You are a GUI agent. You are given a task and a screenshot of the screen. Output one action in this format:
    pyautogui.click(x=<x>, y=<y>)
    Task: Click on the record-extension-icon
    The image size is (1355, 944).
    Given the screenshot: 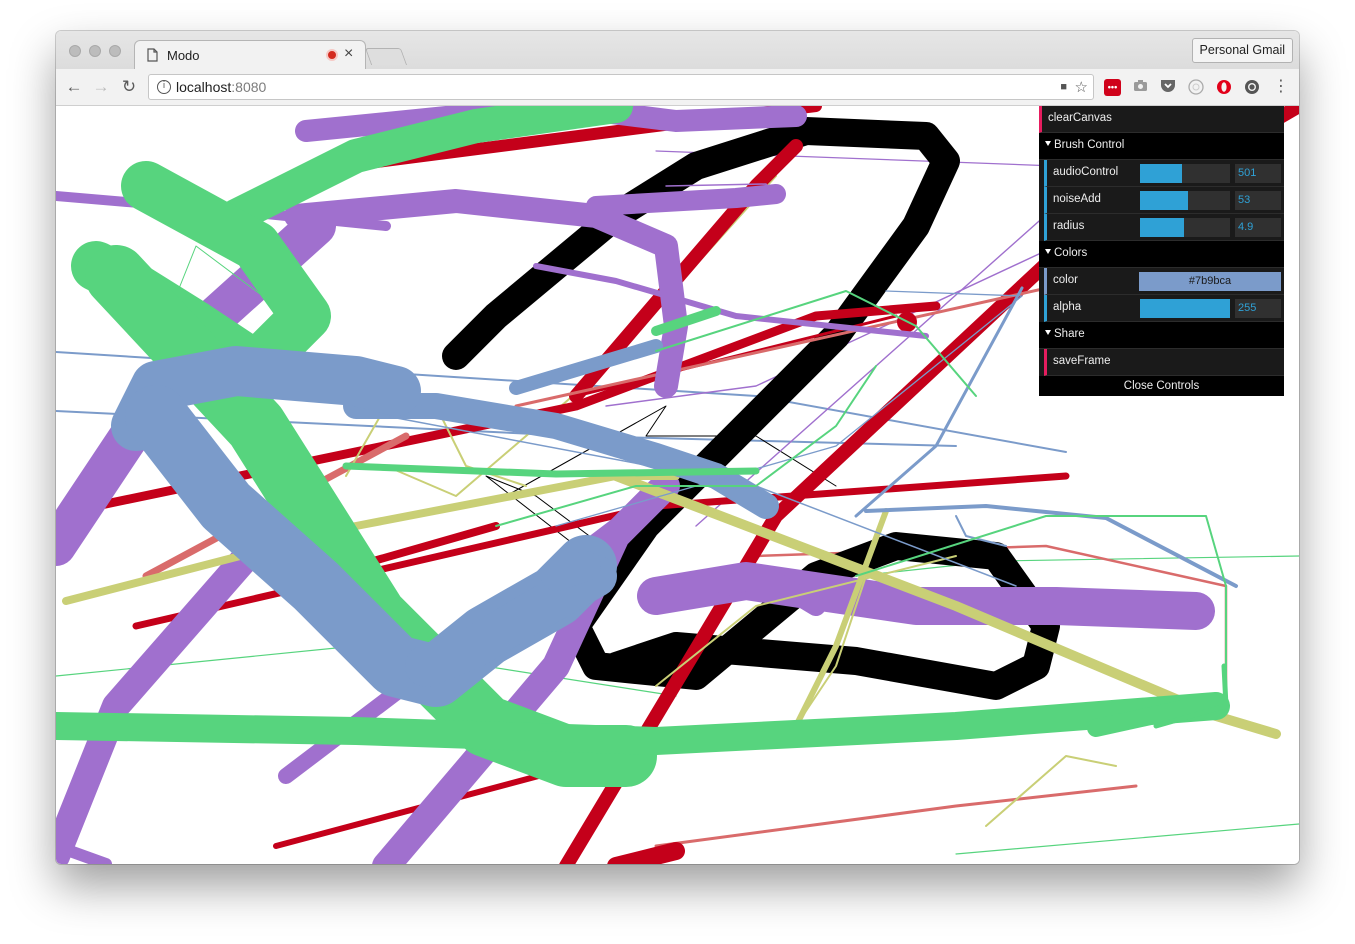 What is the action you would take?
    pyautogui.click(x=1251, y=87)
    